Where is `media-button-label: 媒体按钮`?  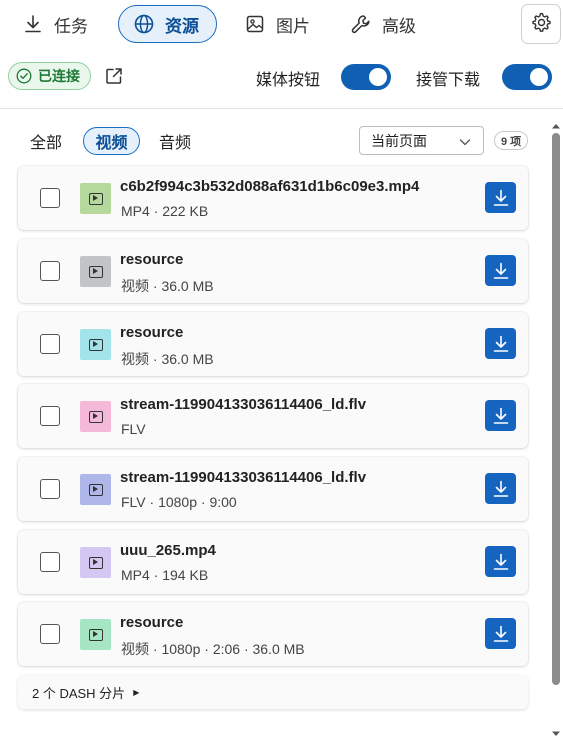
media-button-label: 媒体按钮 is located at coordinates (288, 80).